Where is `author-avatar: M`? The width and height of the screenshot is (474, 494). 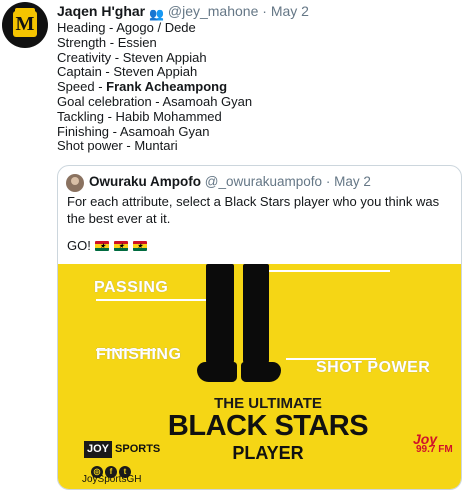 author-avatar: M is located at coordinates (25, 25).